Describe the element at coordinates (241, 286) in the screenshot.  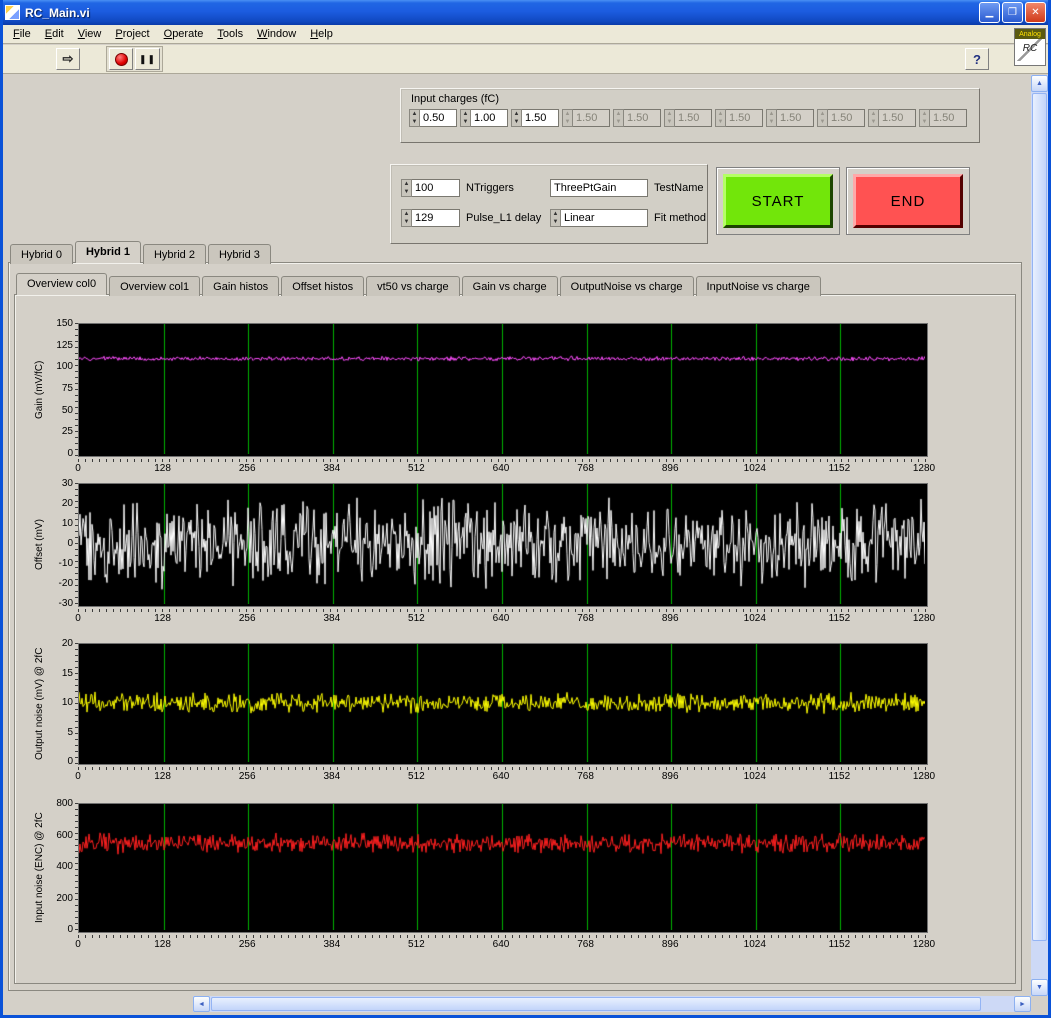
I see `tab-gain-histos: Gain histos` at that location.